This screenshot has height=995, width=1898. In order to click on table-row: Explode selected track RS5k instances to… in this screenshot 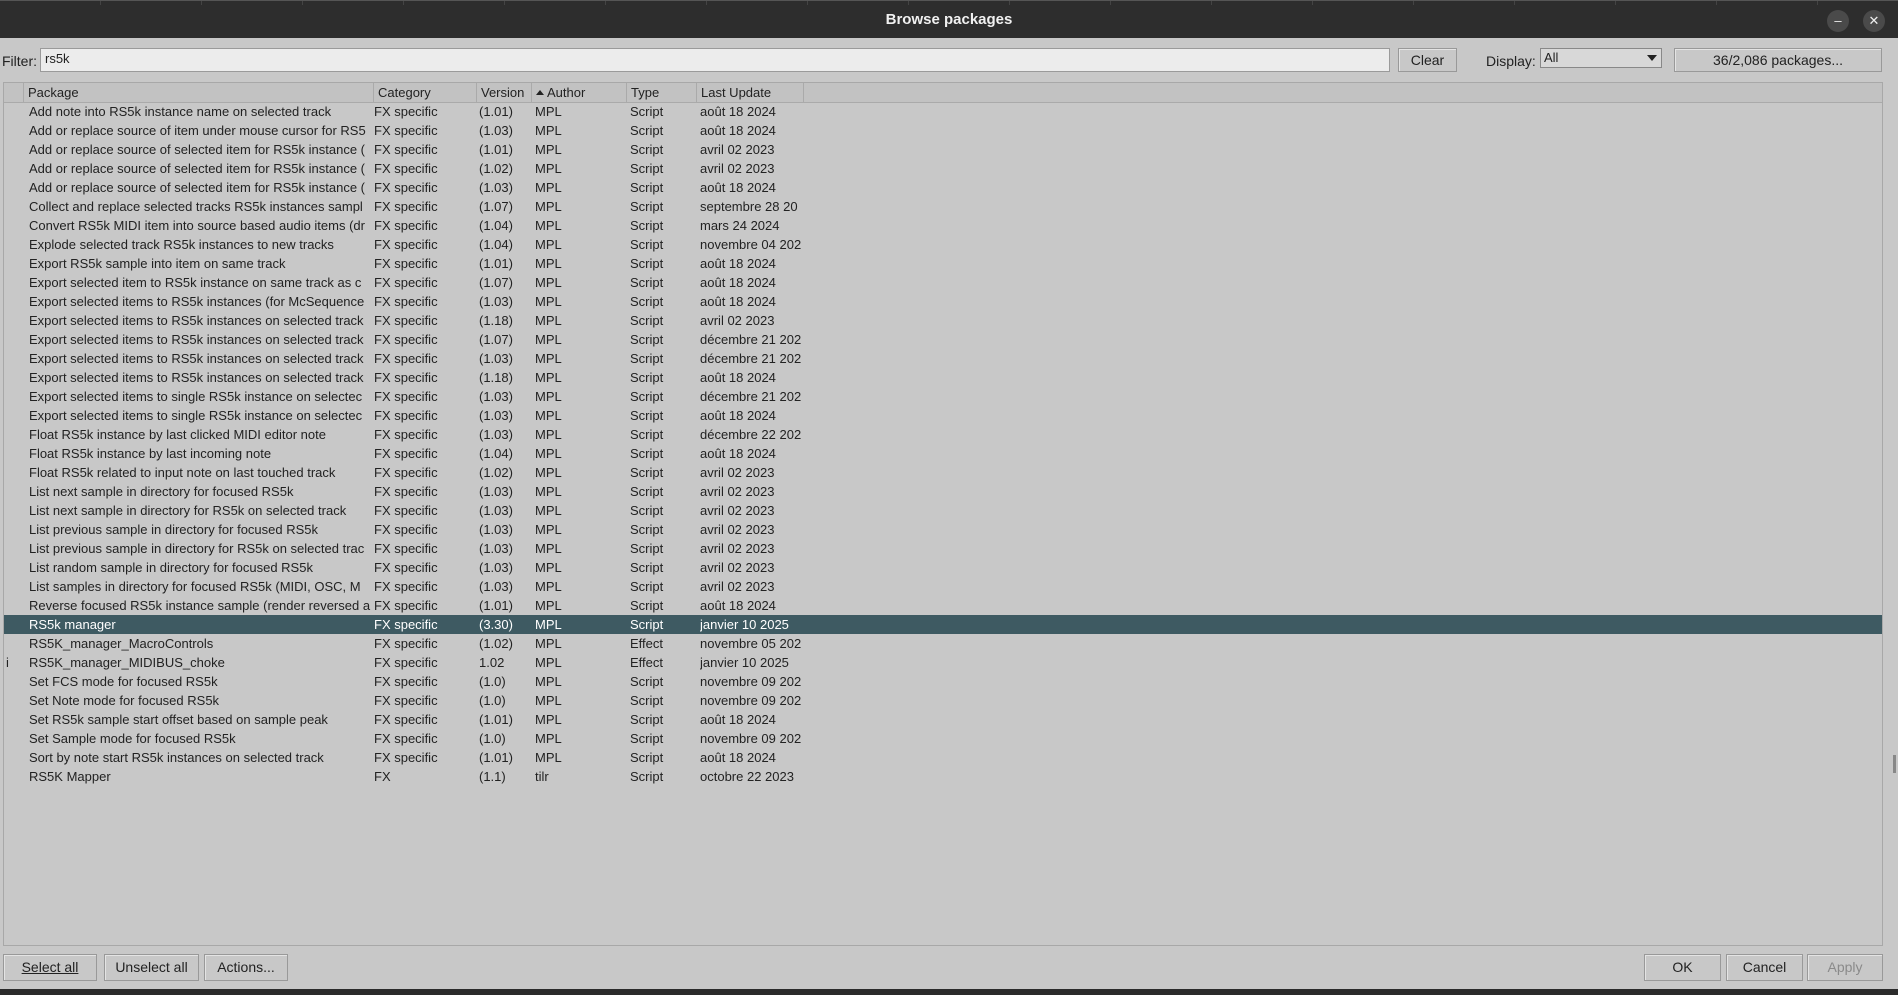, I will do `click(943, 244)`.